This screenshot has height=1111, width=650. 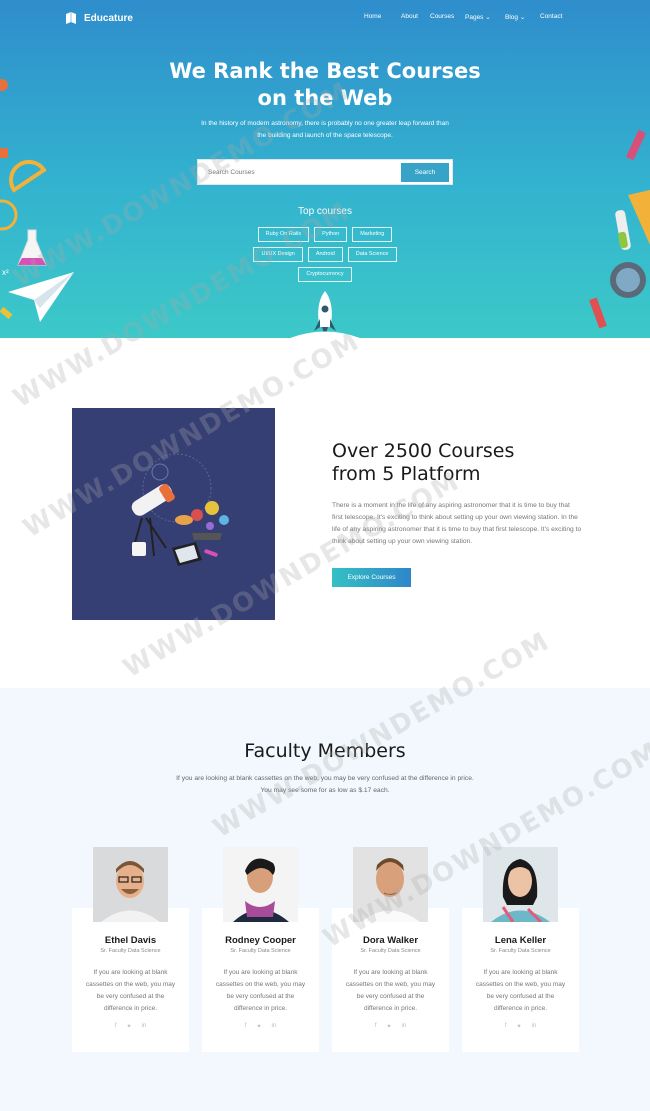 What do you see at coordinates (551, 17) in the screenshot?
I see `nav-contact: Contact` at bounding box center [551, 17].